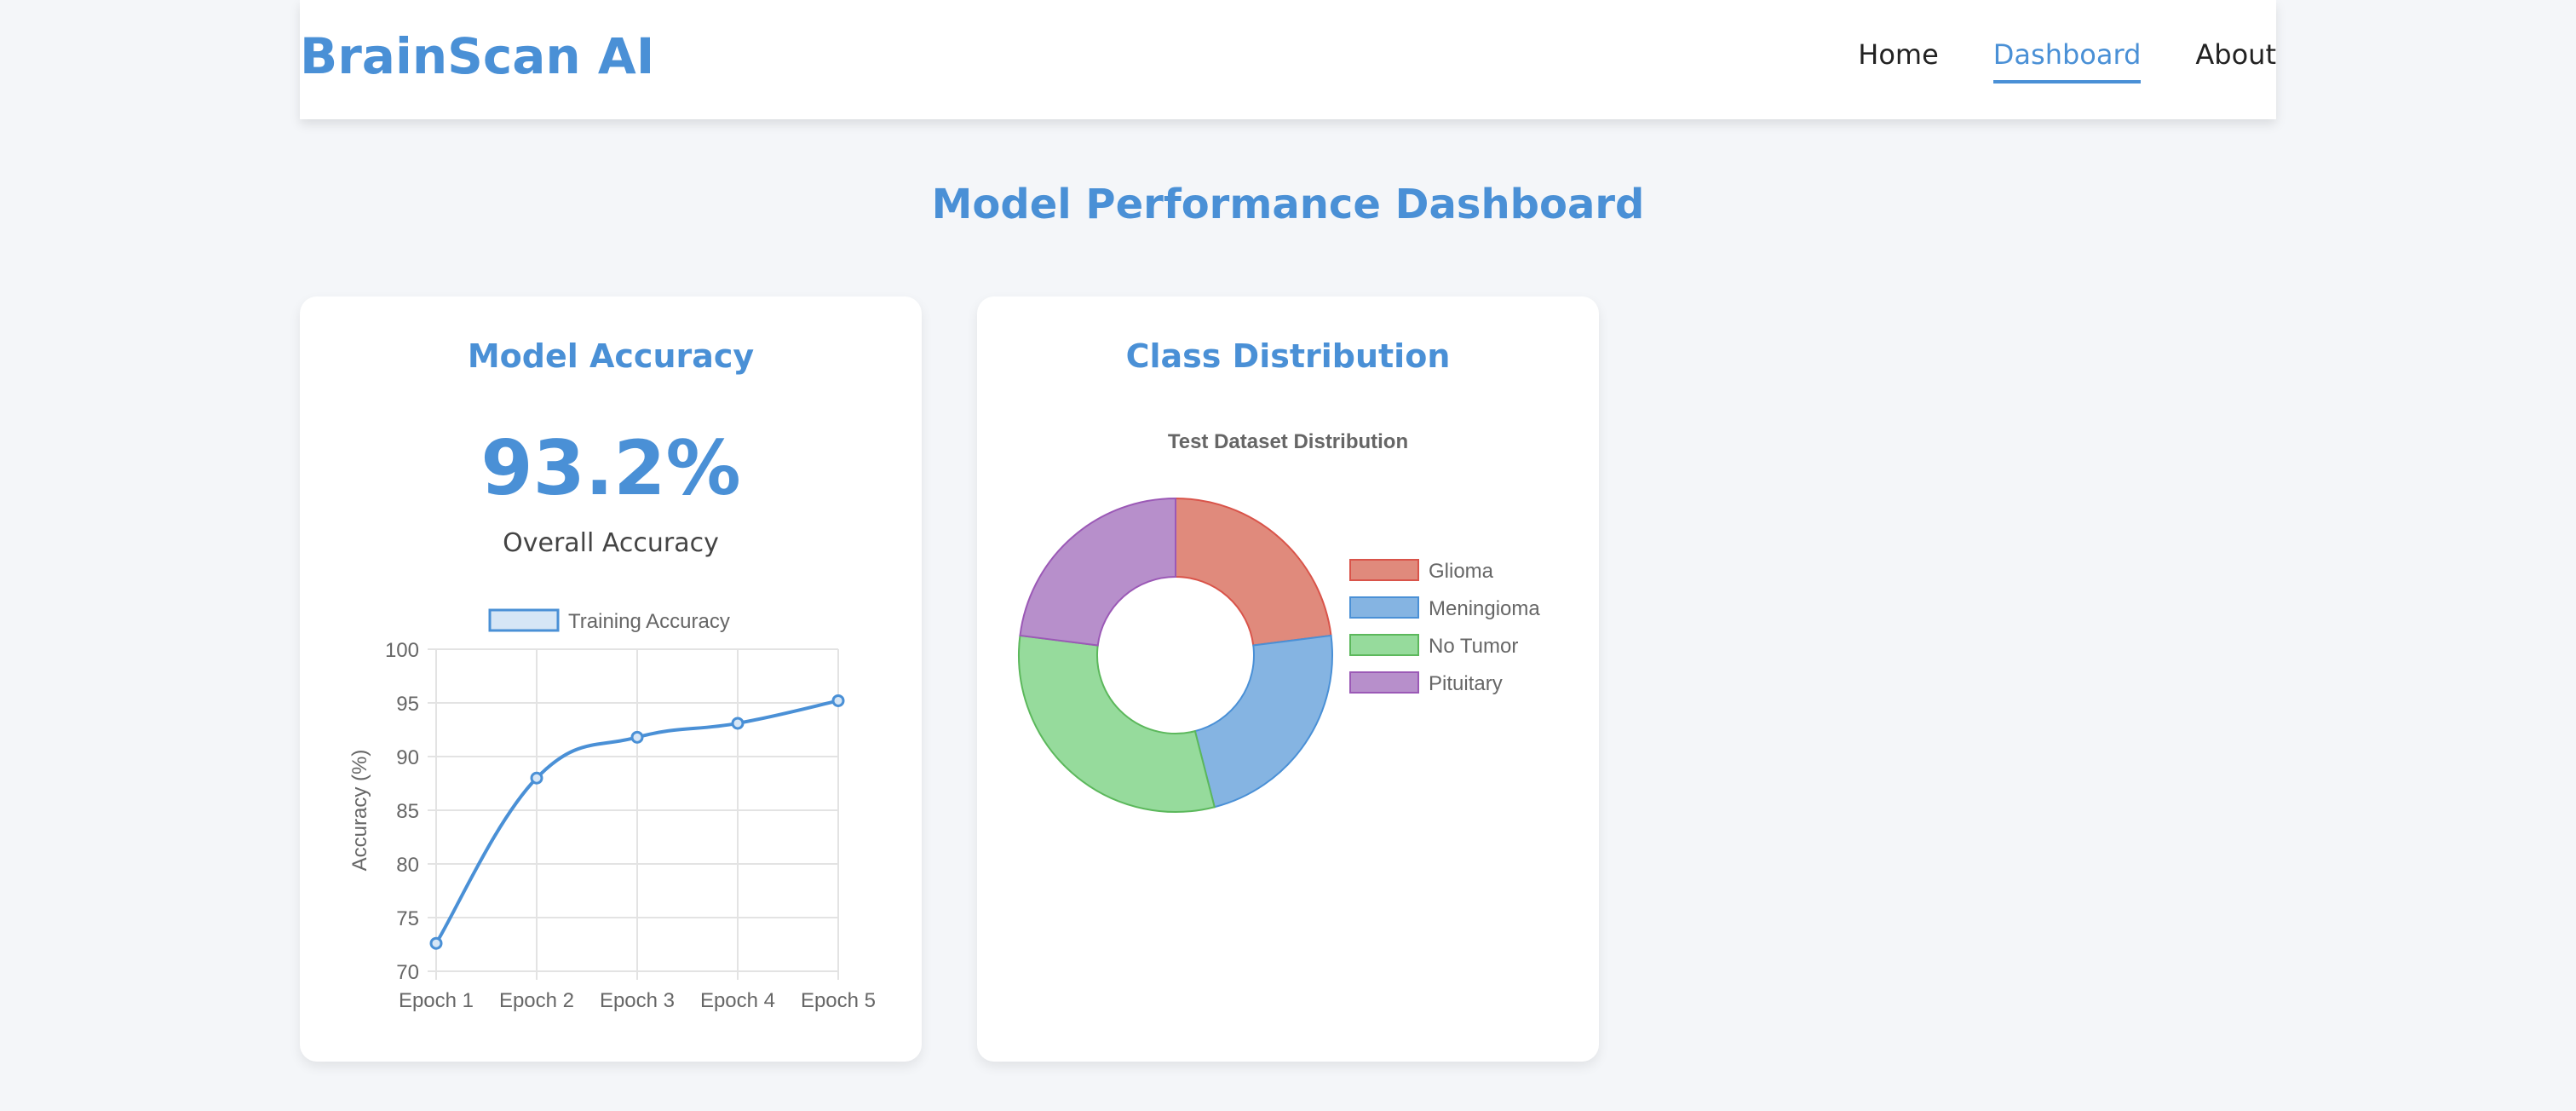  I want to click on top-nav-bar: BrainScan AI Home Dashboard About, so click(1288, 59).